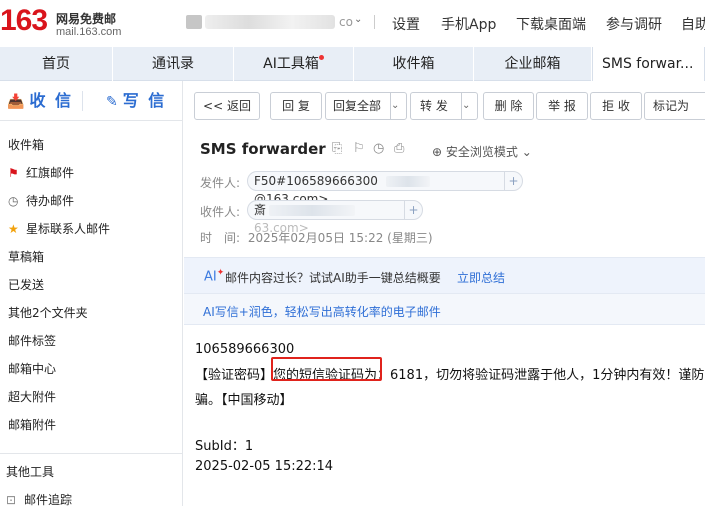  What do you see at coordinates (357, 106) in the screenshot?
I see `reply-all-label: 回复全部` at bounding box center [357, 106].